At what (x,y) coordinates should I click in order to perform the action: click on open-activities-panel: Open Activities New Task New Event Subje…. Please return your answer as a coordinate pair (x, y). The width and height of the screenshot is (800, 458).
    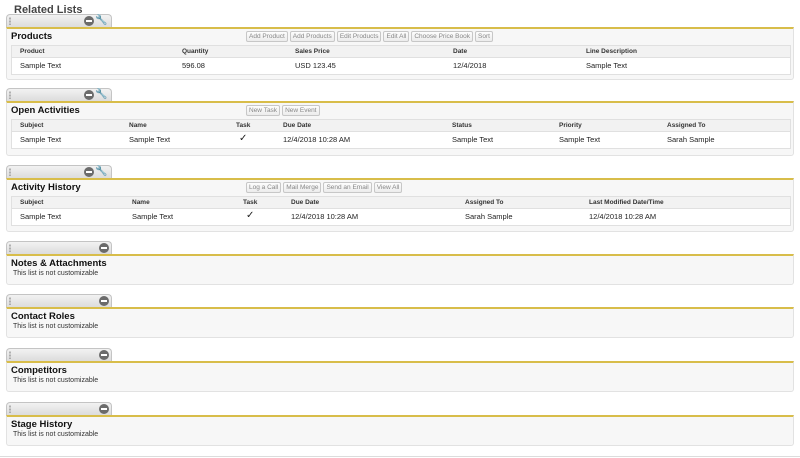
    Looking at the image, I should click on (400, 128).